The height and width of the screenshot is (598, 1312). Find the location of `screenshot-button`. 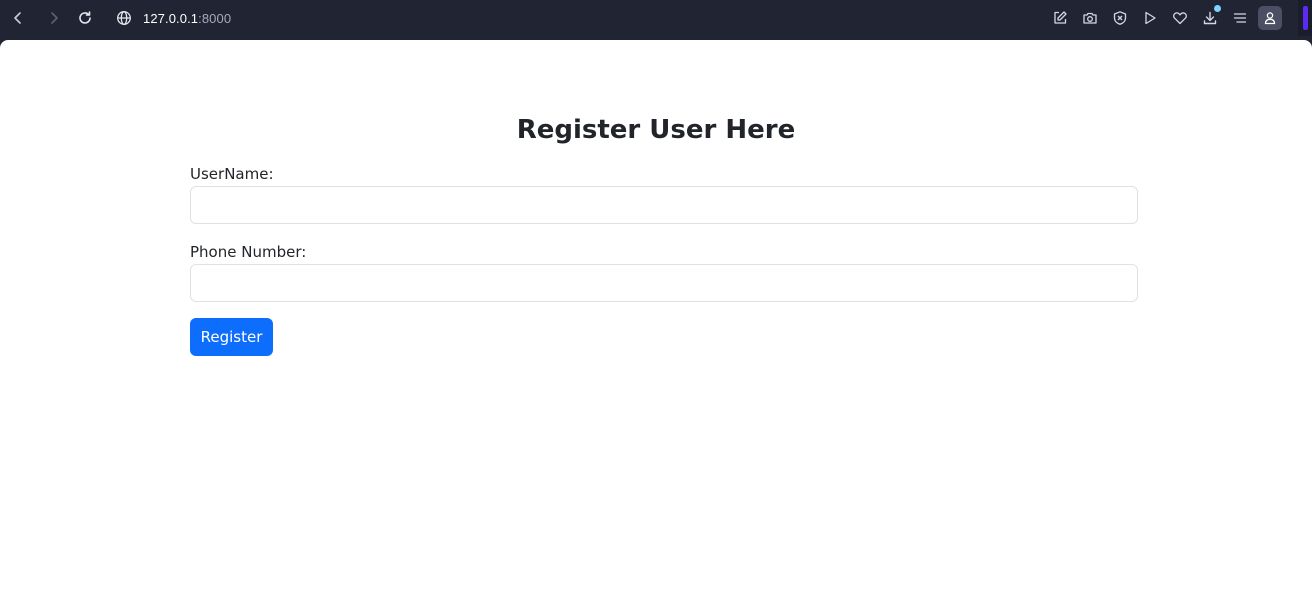

screenshot-button is located at coordinates (1090, 18).